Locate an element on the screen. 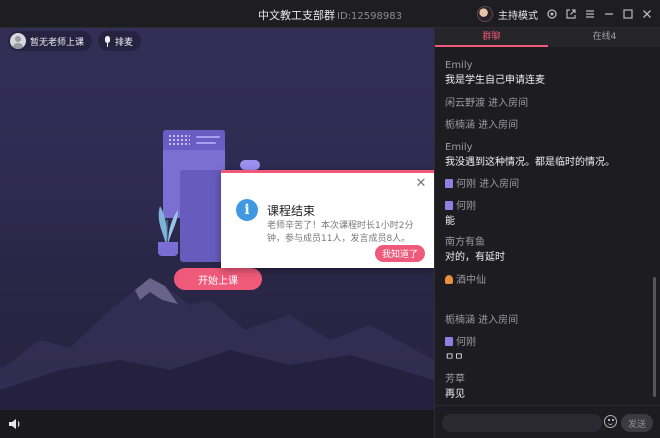  chat-message: 何刚 ㅁㅁ is located at coordinates (460, 350).